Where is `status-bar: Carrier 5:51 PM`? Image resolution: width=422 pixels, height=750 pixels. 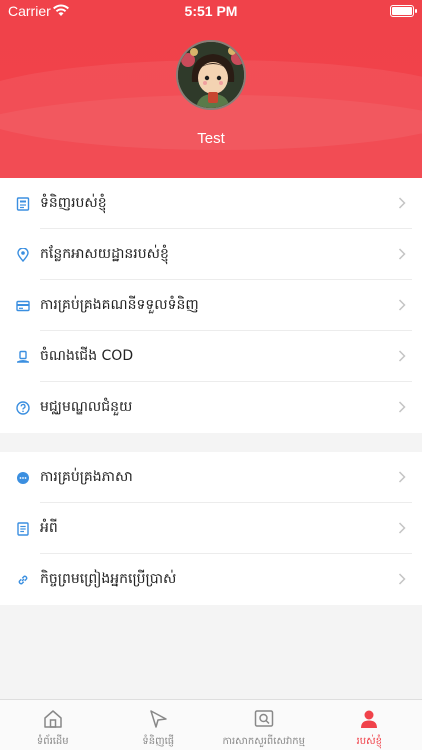
status-bar: Carrier 5:51 PM is located at coordinates (211, 12).